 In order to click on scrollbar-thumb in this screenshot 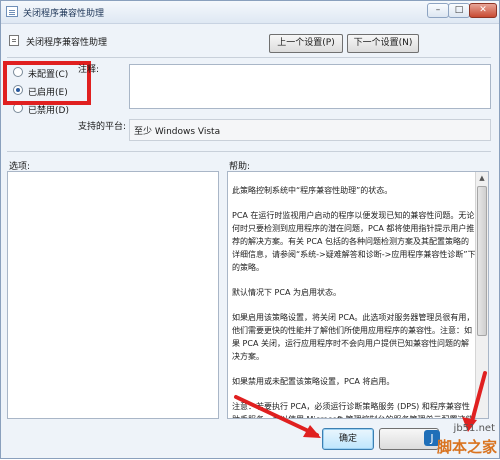, I will do `click(482, 261)`.